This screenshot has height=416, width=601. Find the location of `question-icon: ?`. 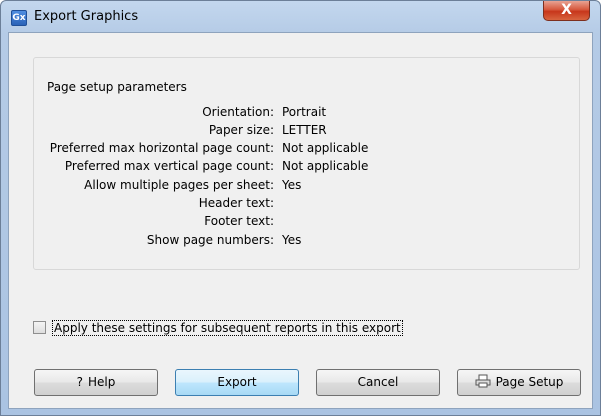

question-icon: ? is located at coordinates (79, 382).